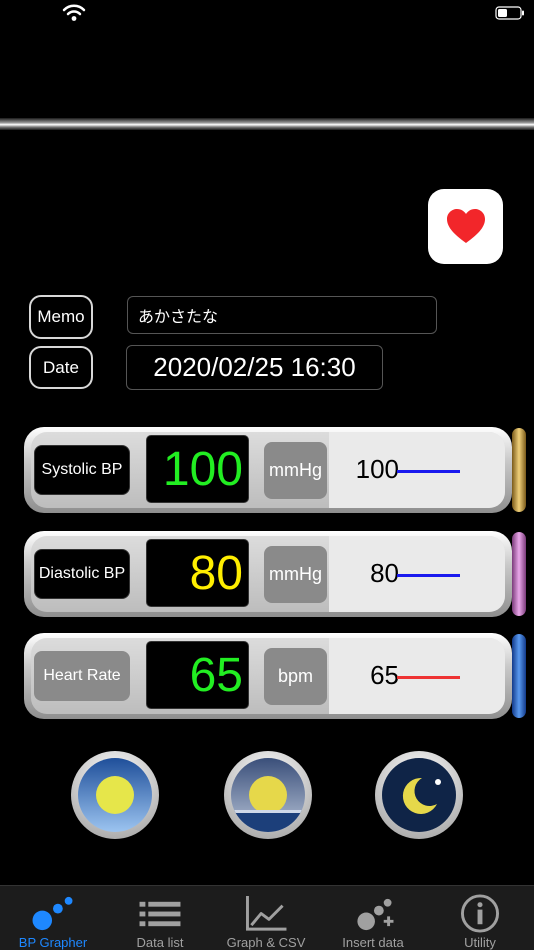 The image size is (534, 950). Describe the element at coordinates (509, 13) in the screenshot. I see `battery-icon` at that location.